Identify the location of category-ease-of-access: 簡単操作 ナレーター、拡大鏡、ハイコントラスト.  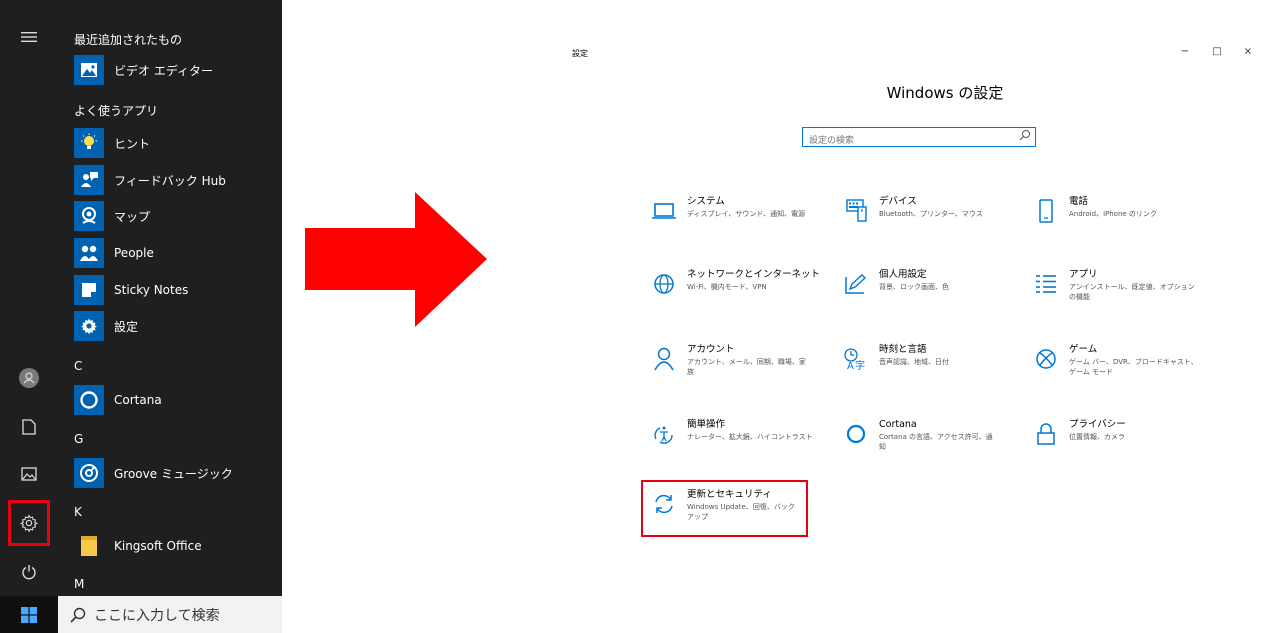
(734, 443).